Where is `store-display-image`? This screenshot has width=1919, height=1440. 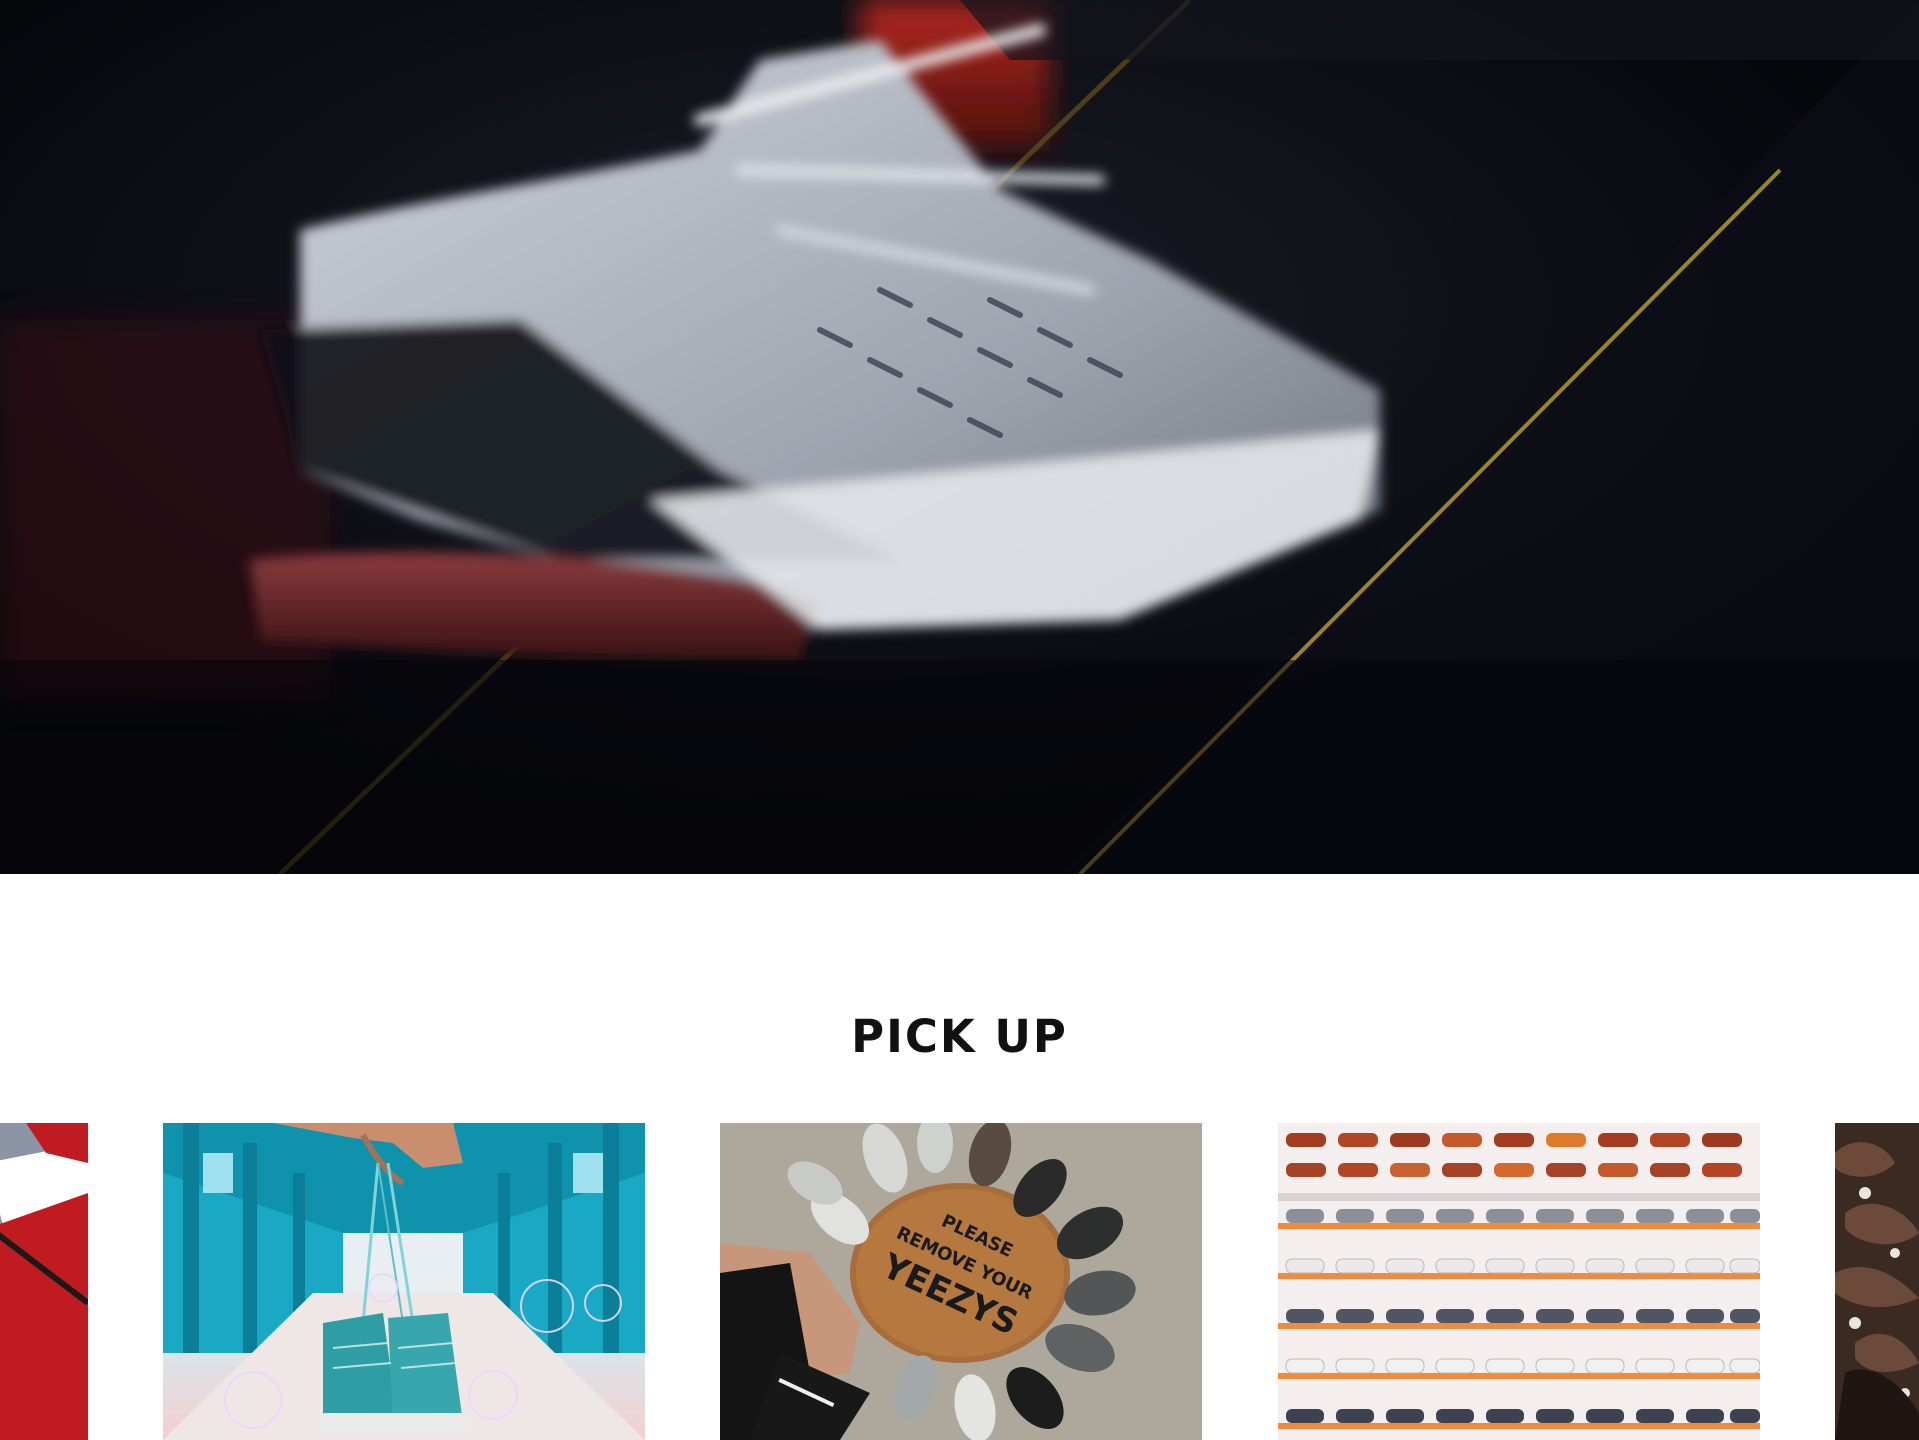 store-display-image is located at coordinates (1519, 1281).